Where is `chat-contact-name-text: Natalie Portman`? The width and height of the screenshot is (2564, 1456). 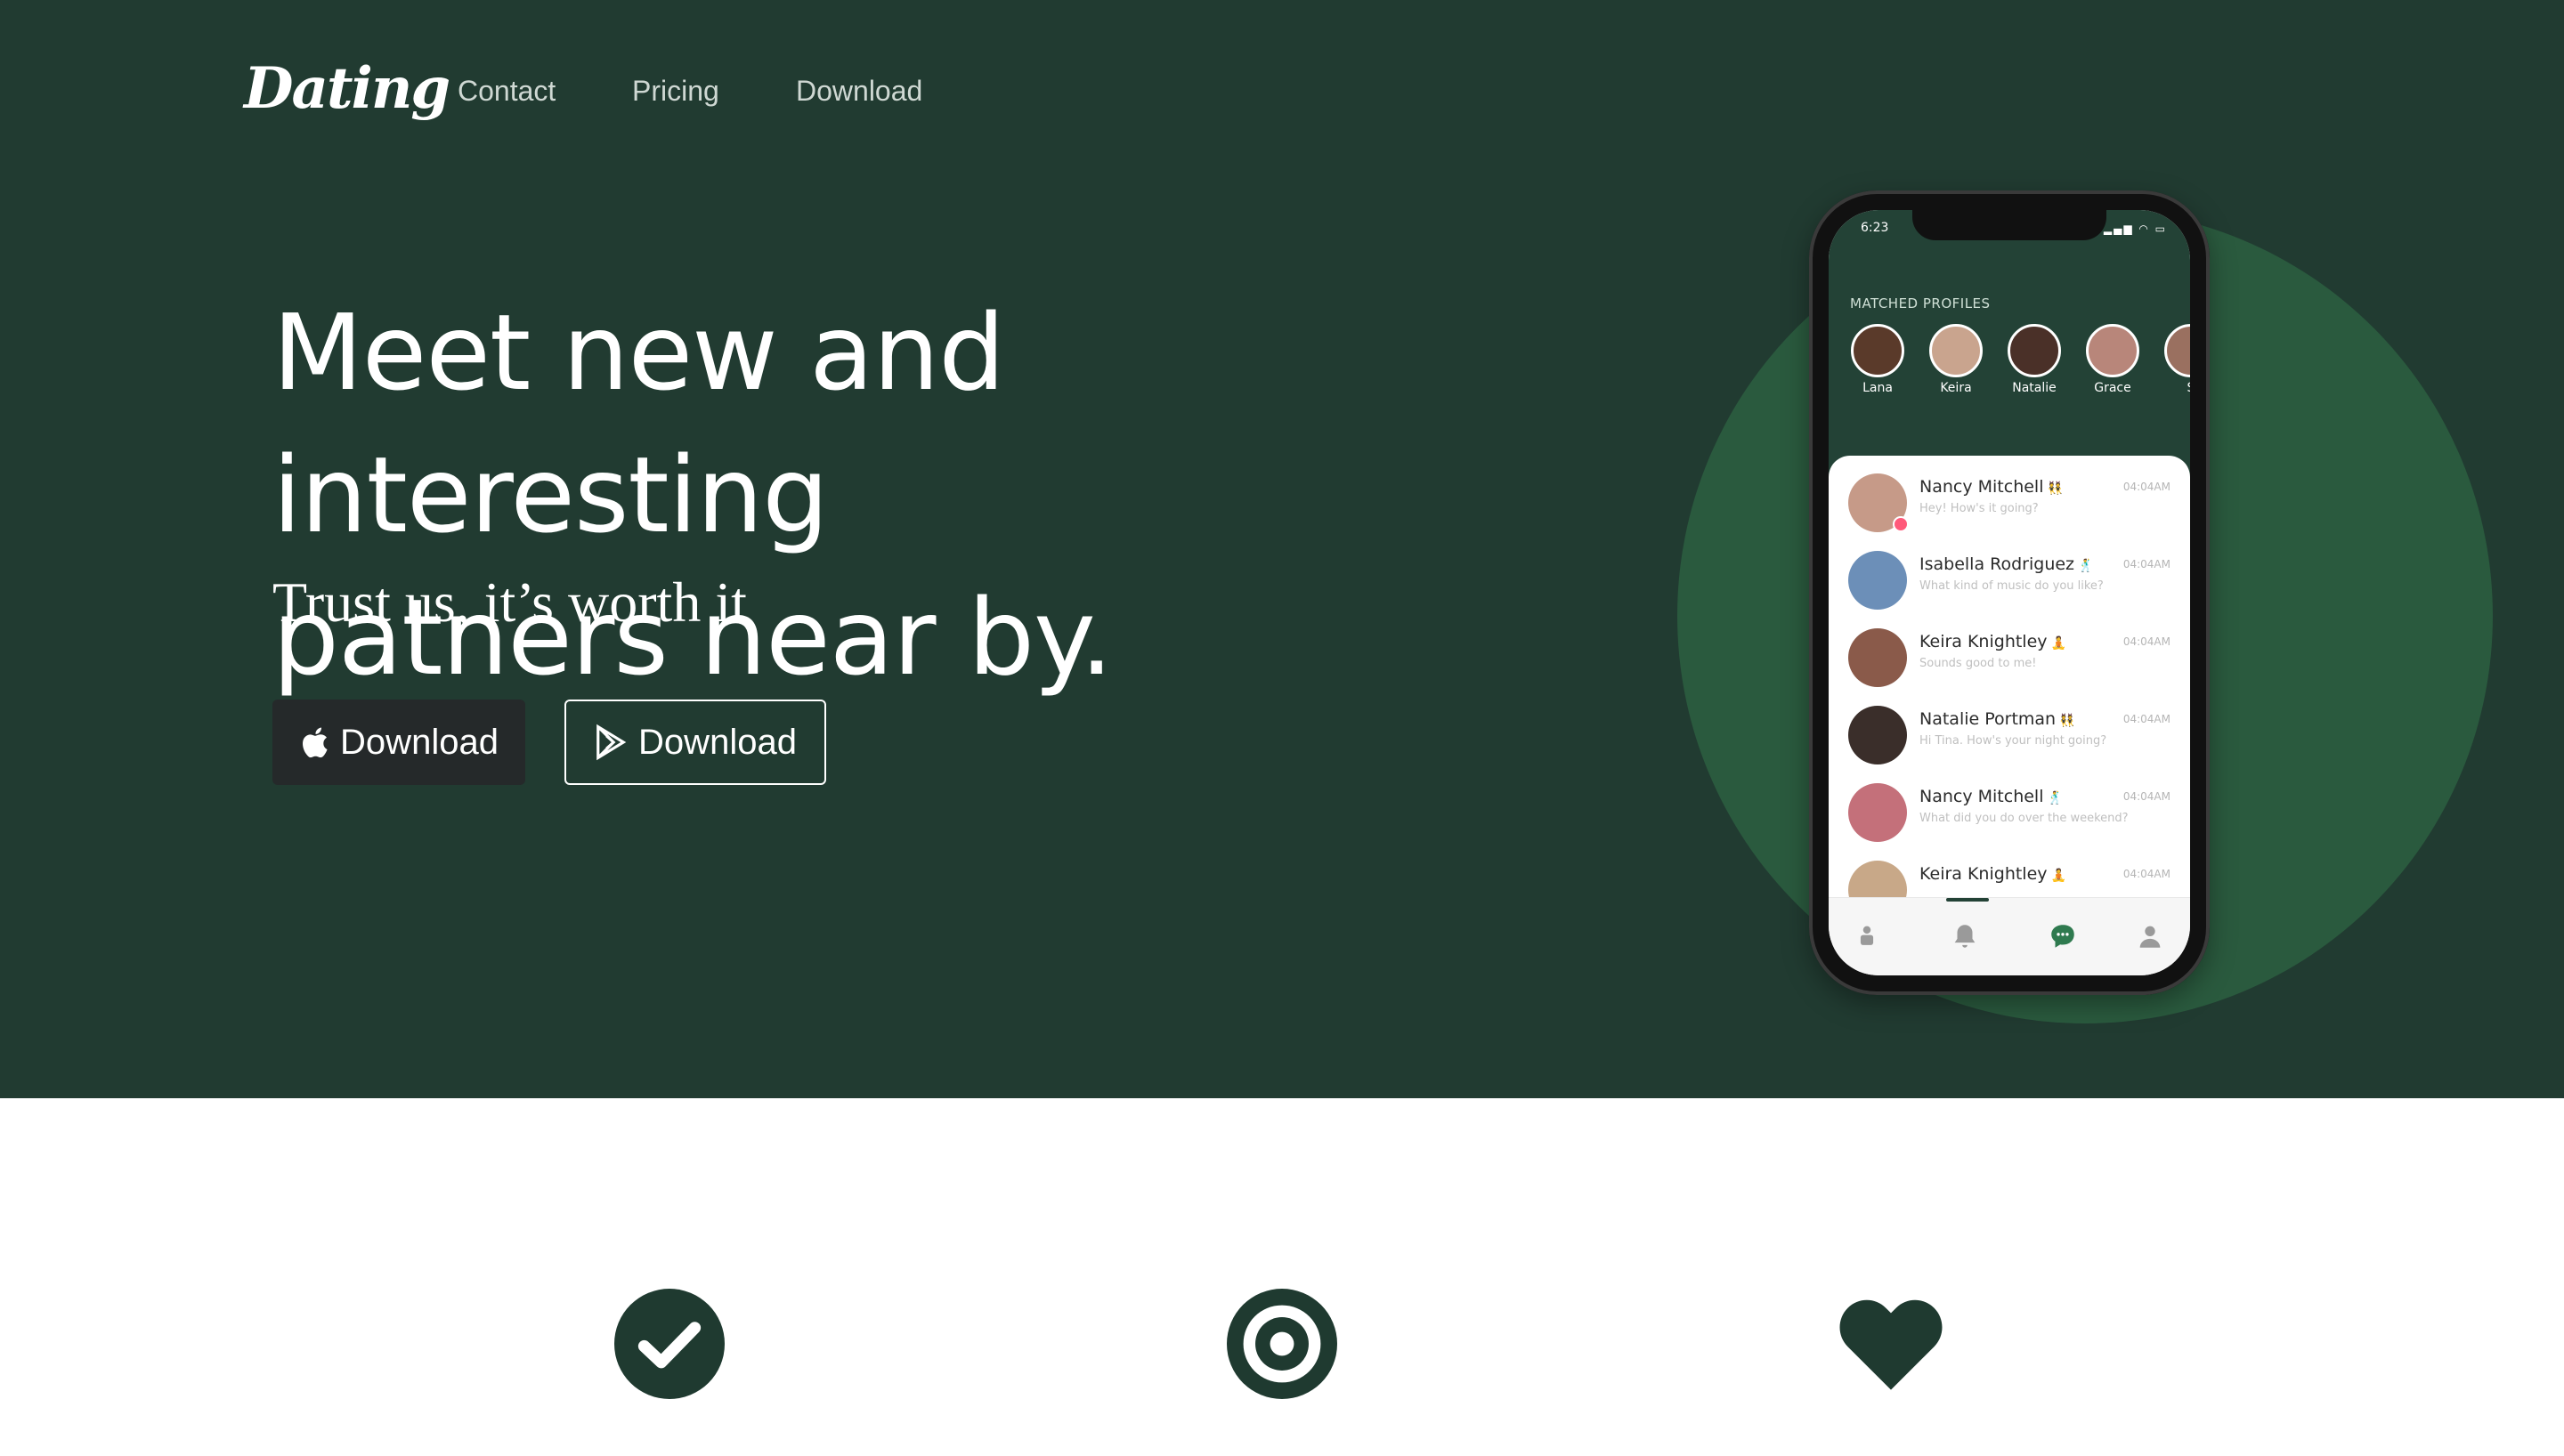 chat-contact-name-text: Natalie Portman is located at coordinates (1988, 719).